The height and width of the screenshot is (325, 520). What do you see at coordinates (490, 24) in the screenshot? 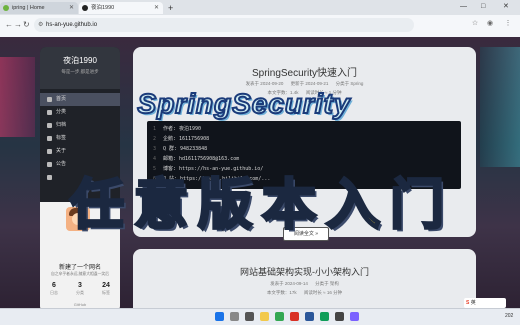
I see `profile-icon: ◉` at bounding box center [490, 24].